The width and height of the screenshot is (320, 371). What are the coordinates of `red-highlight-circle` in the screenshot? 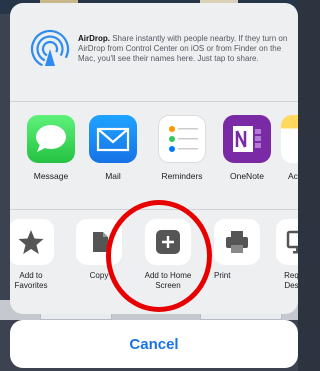 It's located at (159, 256).